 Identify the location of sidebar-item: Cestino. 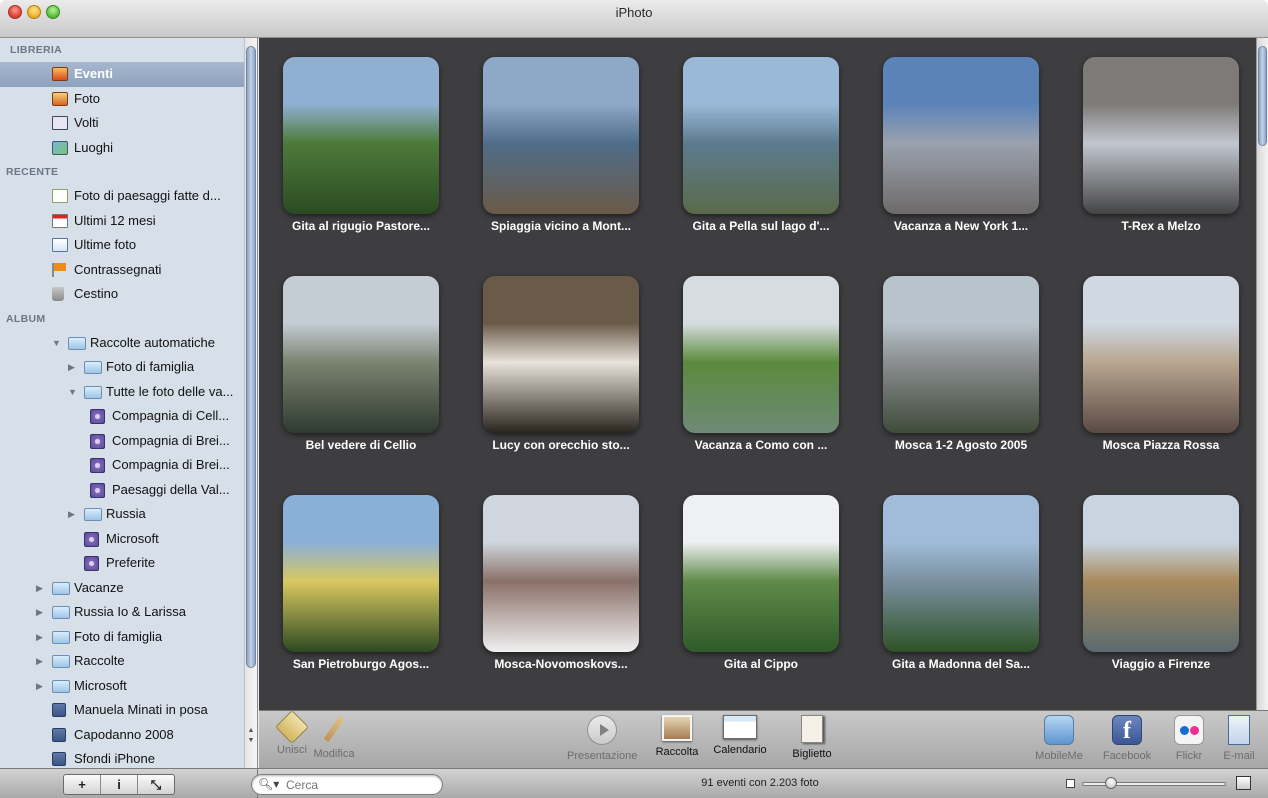
(122, 294).